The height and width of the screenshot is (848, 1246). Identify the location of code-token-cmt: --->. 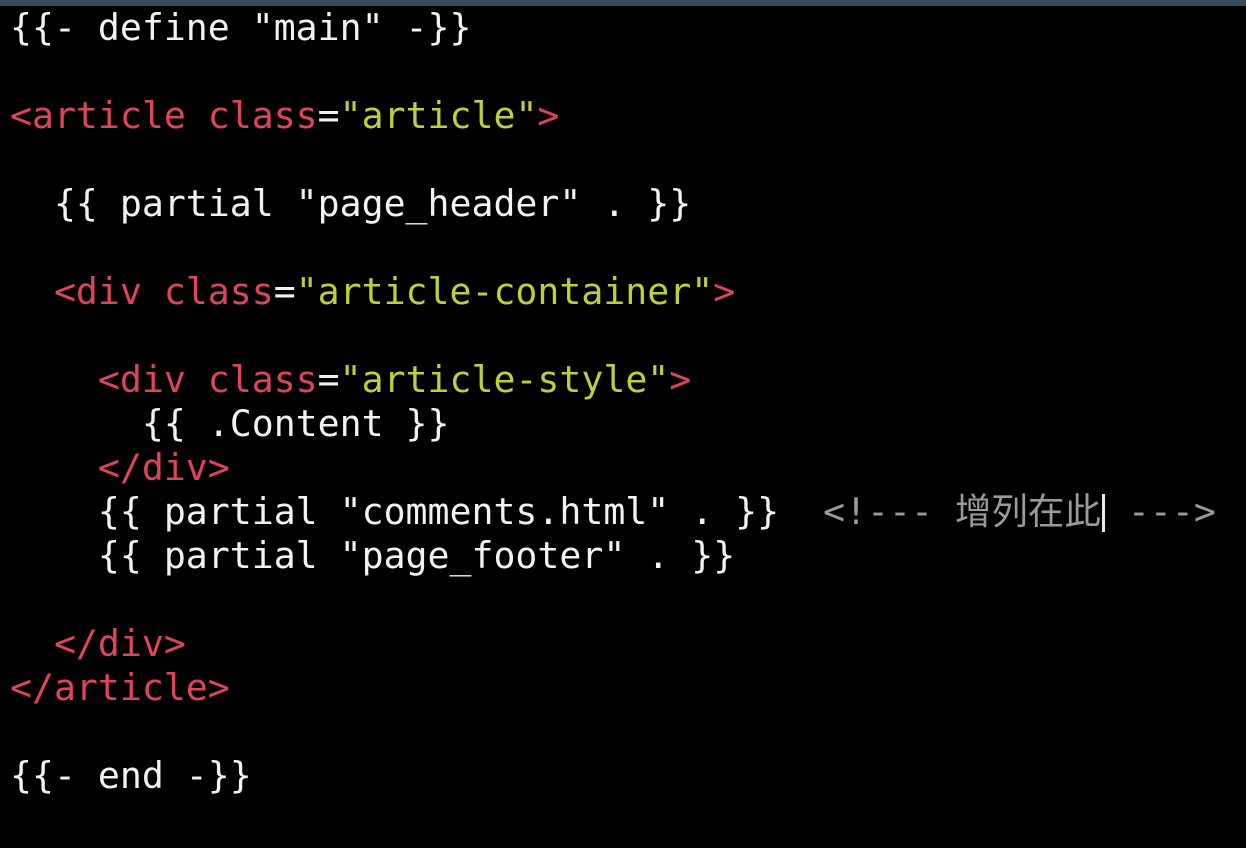
(1160, 511).